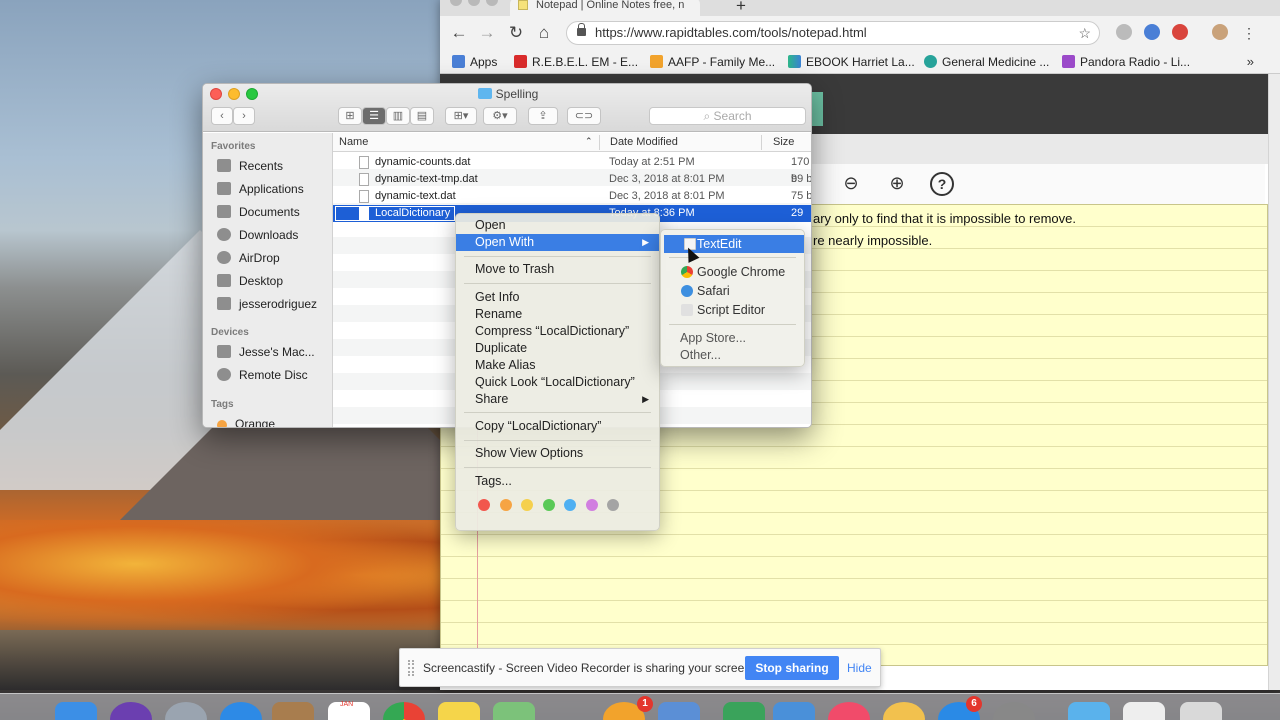  I want to click on menu-item-open-with: Open With ▶, so click(557, 242).